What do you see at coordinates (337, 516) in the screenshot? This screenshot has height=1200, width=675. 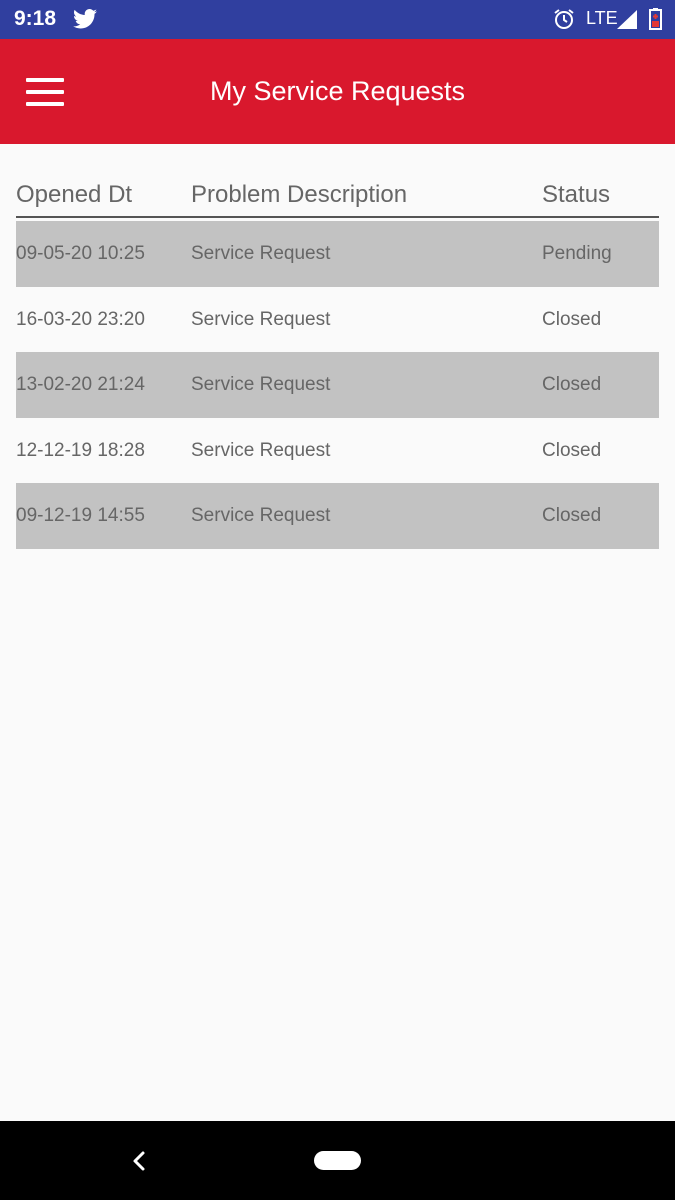 I see `table-row: 09-12-19 14:55 Service Request Closed` at bounding box center [337, 516].